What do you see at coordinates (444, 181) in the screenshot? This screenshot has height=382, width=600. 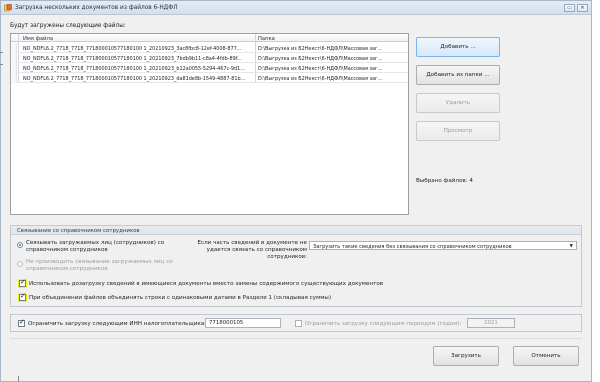 I see `selected-count: Выбрано файлов: 4` at bounding box center [444, 181].